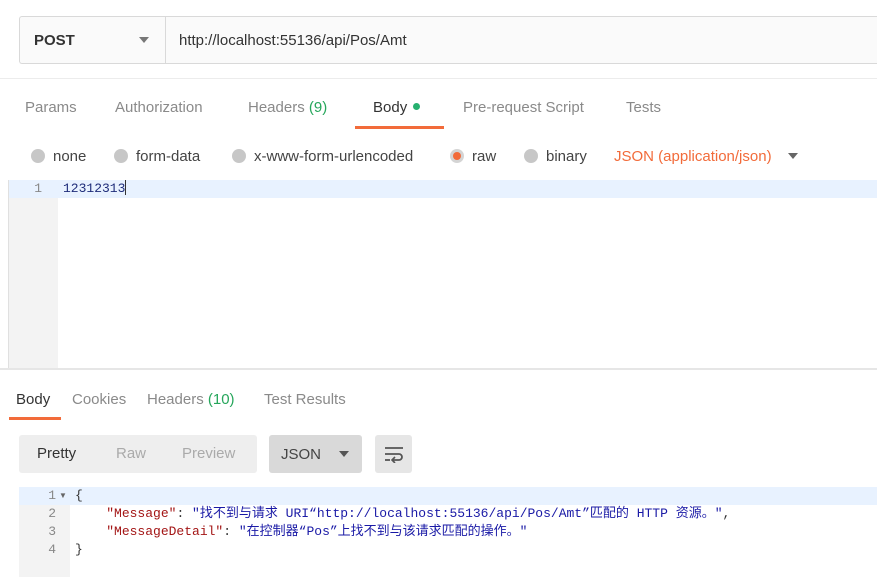 This screenshot has width=877, height=577. I want to click on radio-form-data: form-data, so click(157, 156).